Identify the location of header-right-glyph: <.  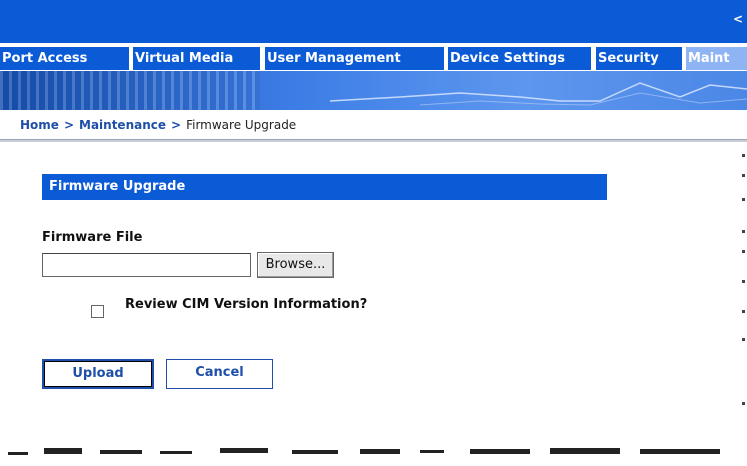
(737, 19).